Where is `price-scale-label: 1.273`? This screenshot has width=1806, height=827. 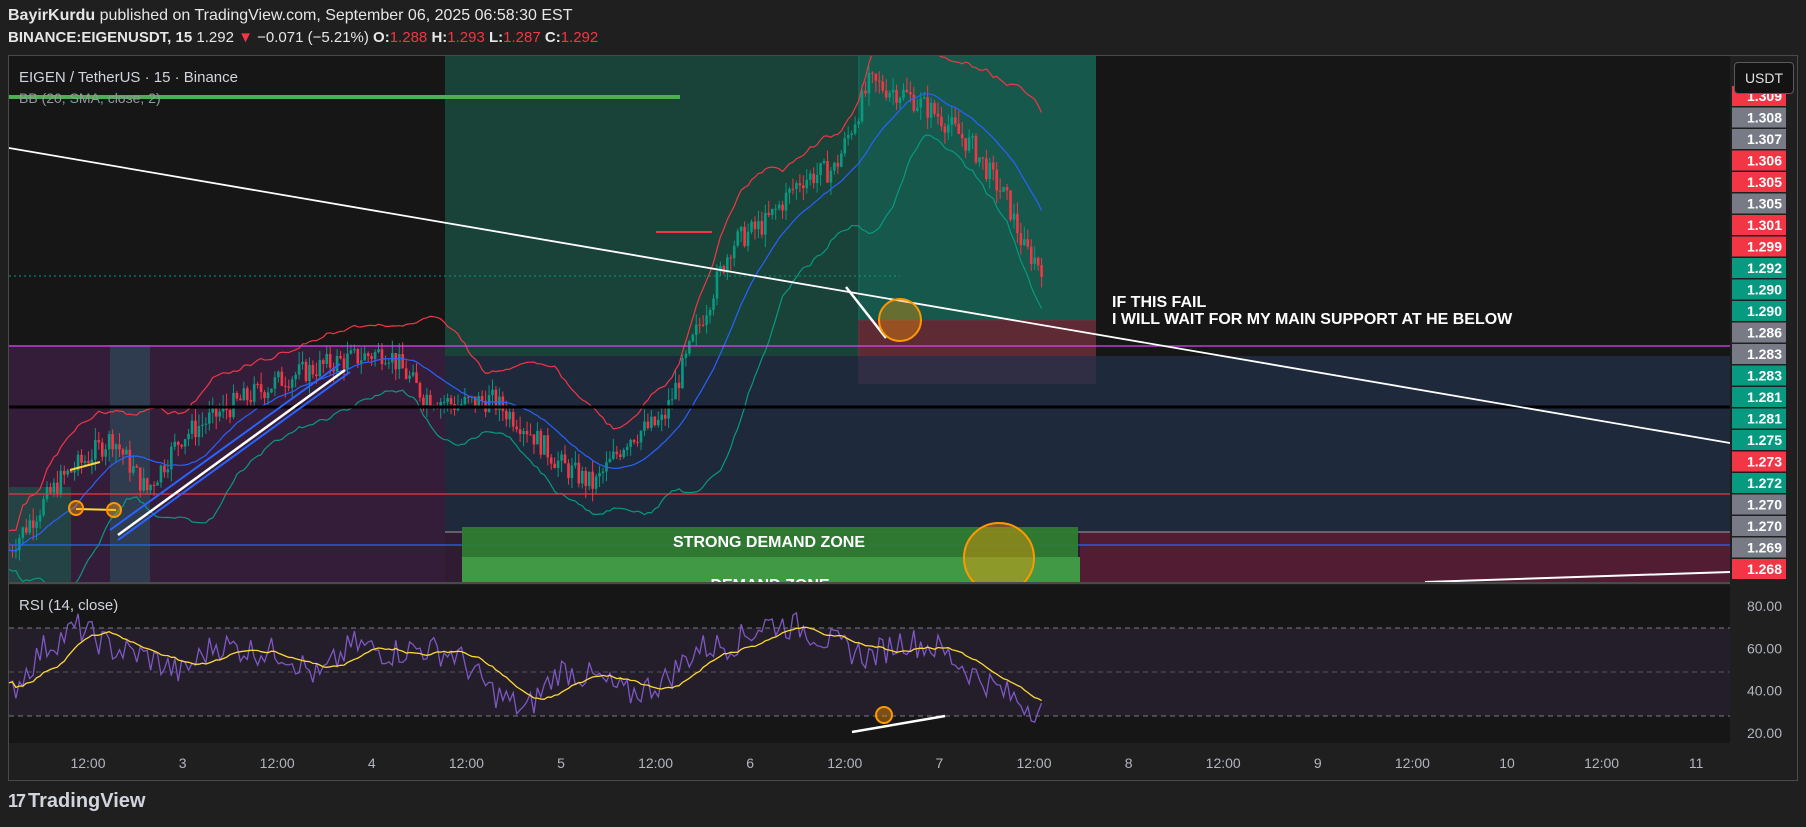
price-scale-label: 1.273 is located at coordinates (1764, 462).